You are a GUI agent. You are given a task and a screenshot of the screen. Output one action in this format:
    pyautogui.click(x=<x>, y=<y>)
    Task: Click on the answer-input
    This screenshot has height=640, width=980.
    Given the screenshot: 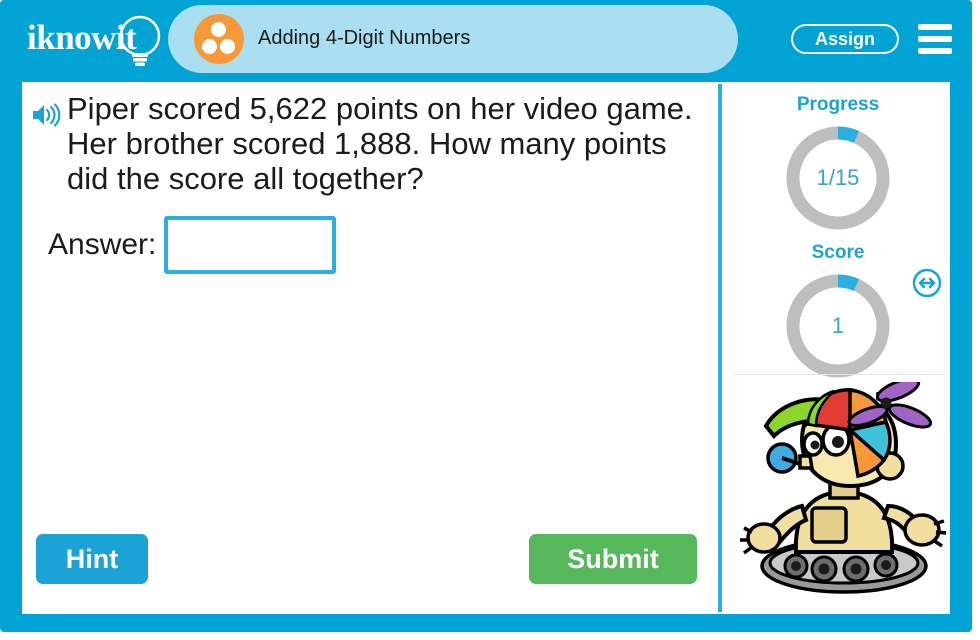 What is the action you would take?
    pyautogui.click(x=250, y=245)
    